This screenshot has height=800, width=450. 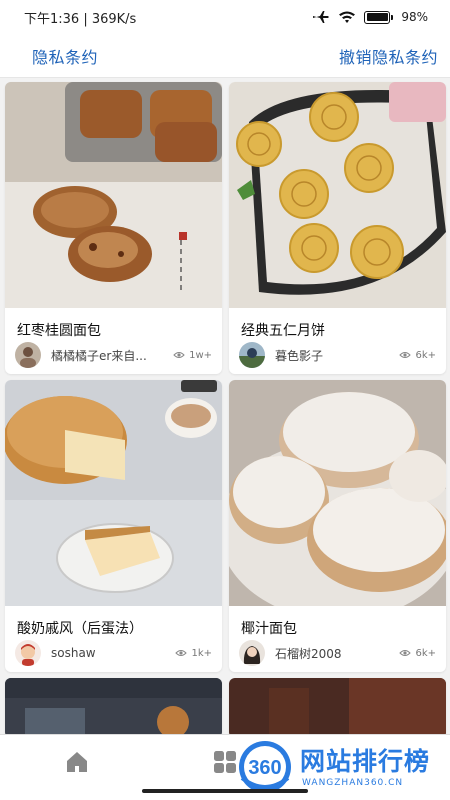 What do you see at coordinates (80, 629) in the screenshot?
I see `recipe-title: 酸奶戚风（后蛋法）` at bounding box center [80, 629].